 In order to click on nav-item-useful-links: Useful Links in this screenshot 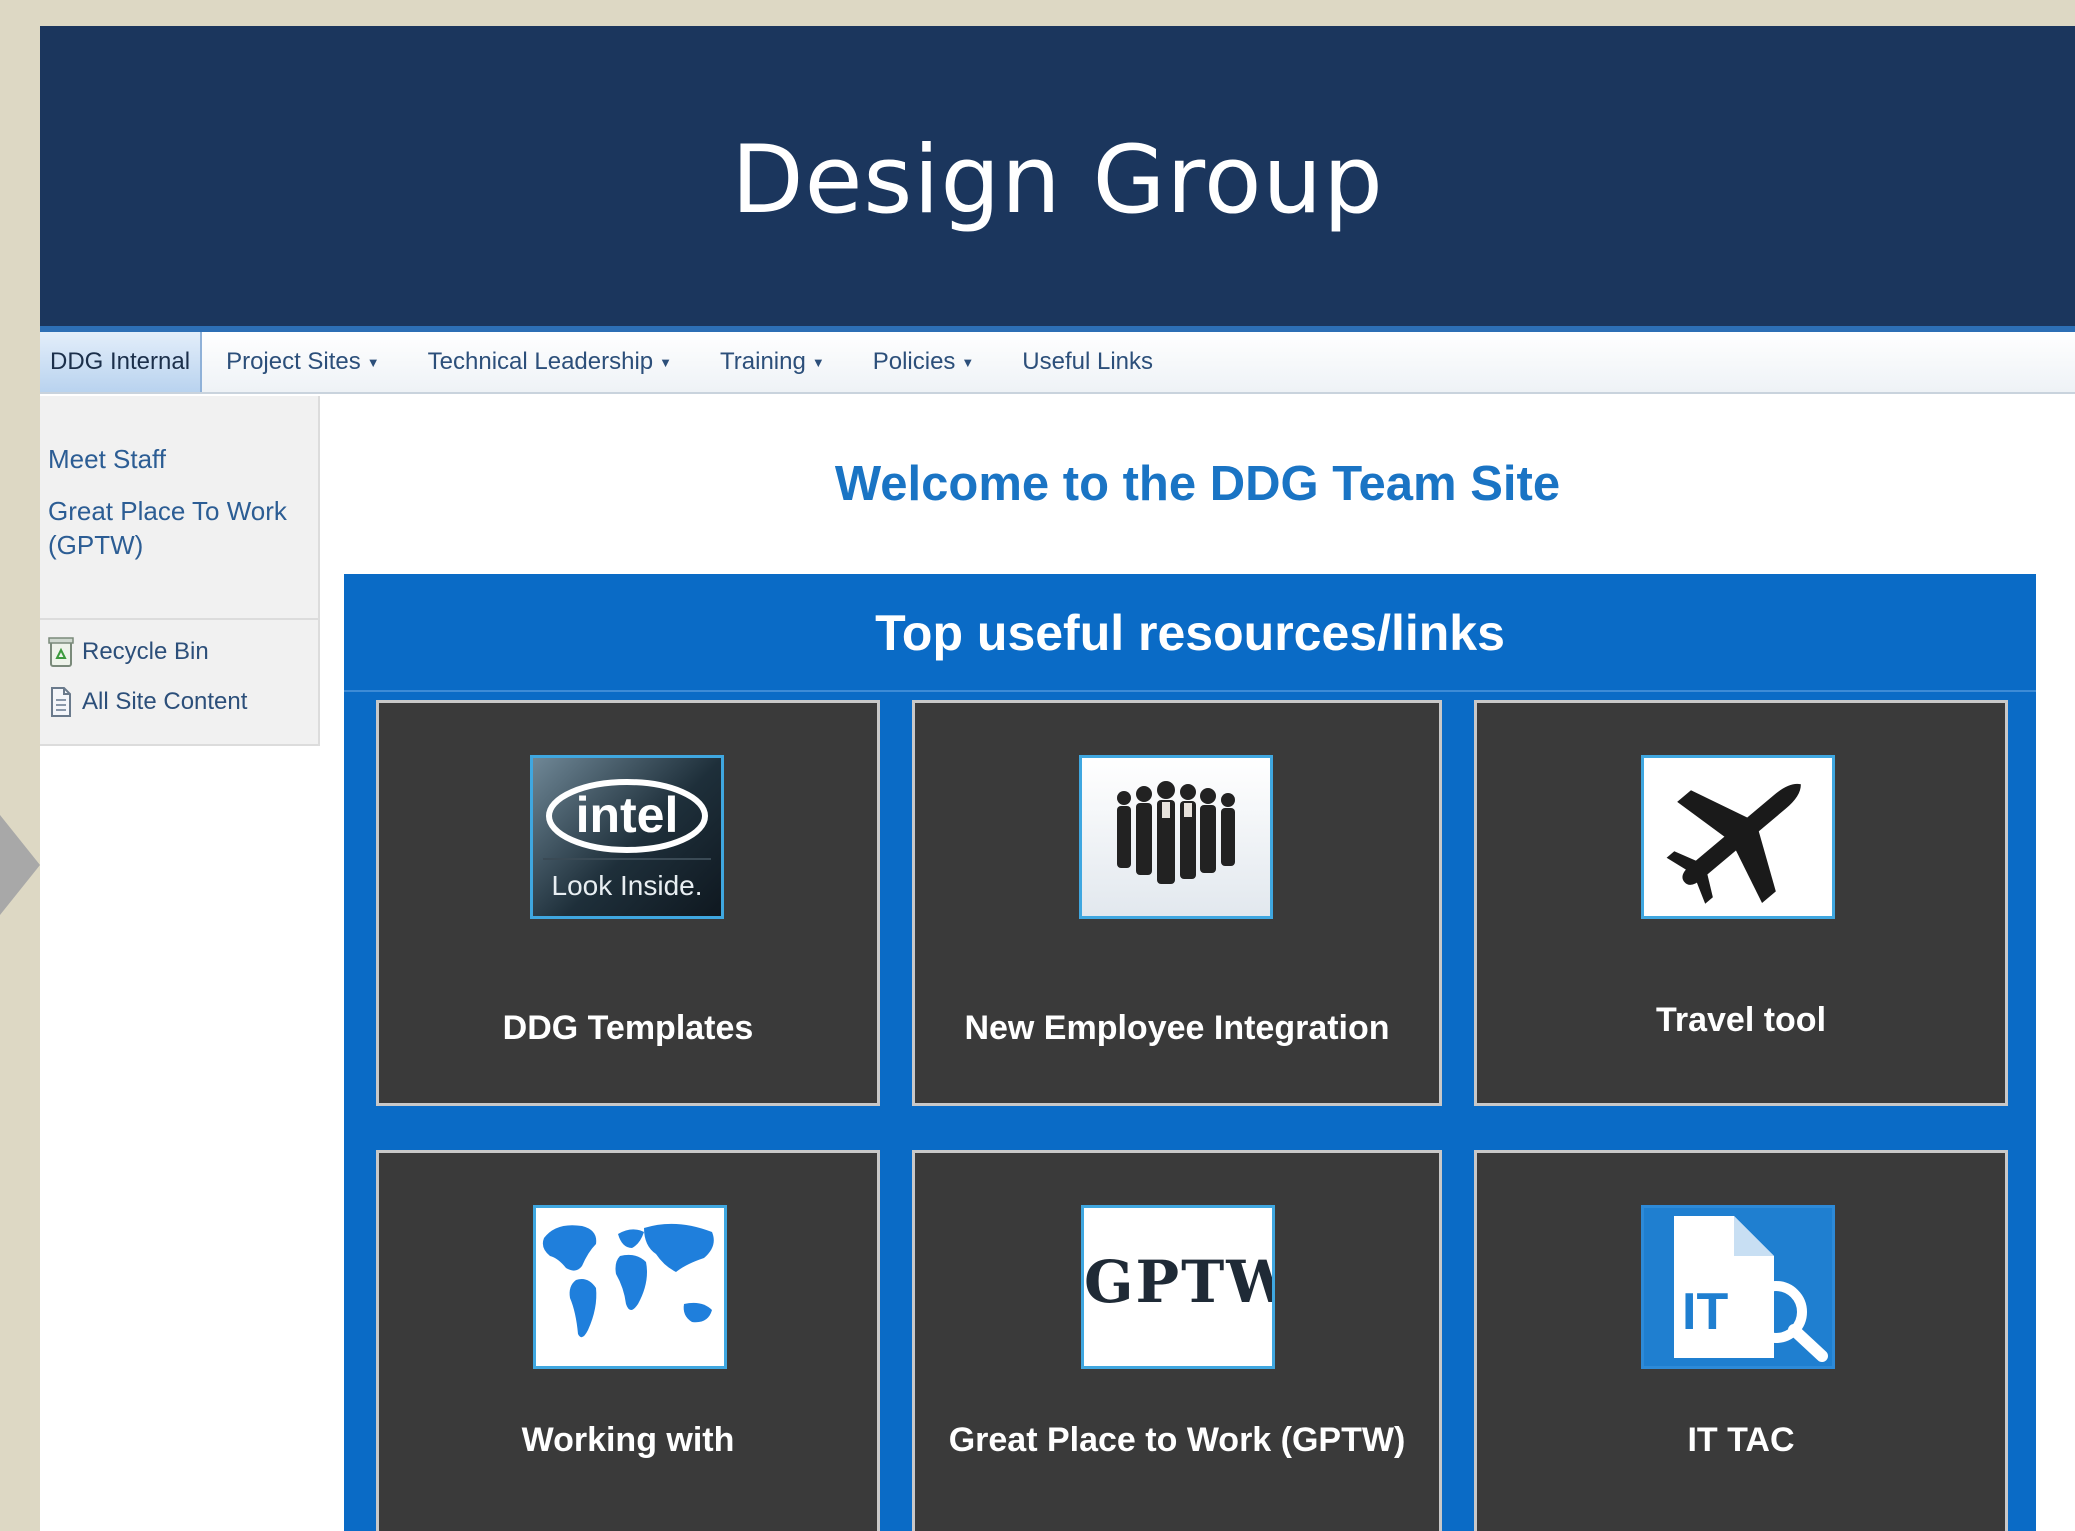, I will do `click(1087, 362)`.